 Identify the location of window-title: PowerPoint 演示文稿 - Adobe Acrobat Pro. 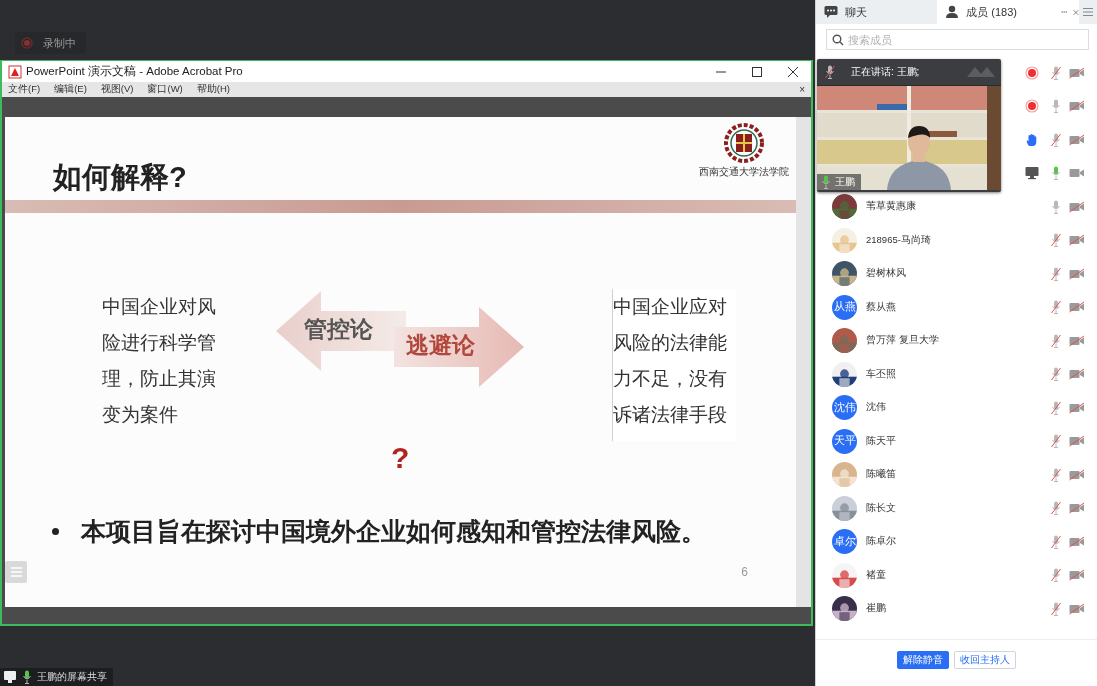
(135, 71).